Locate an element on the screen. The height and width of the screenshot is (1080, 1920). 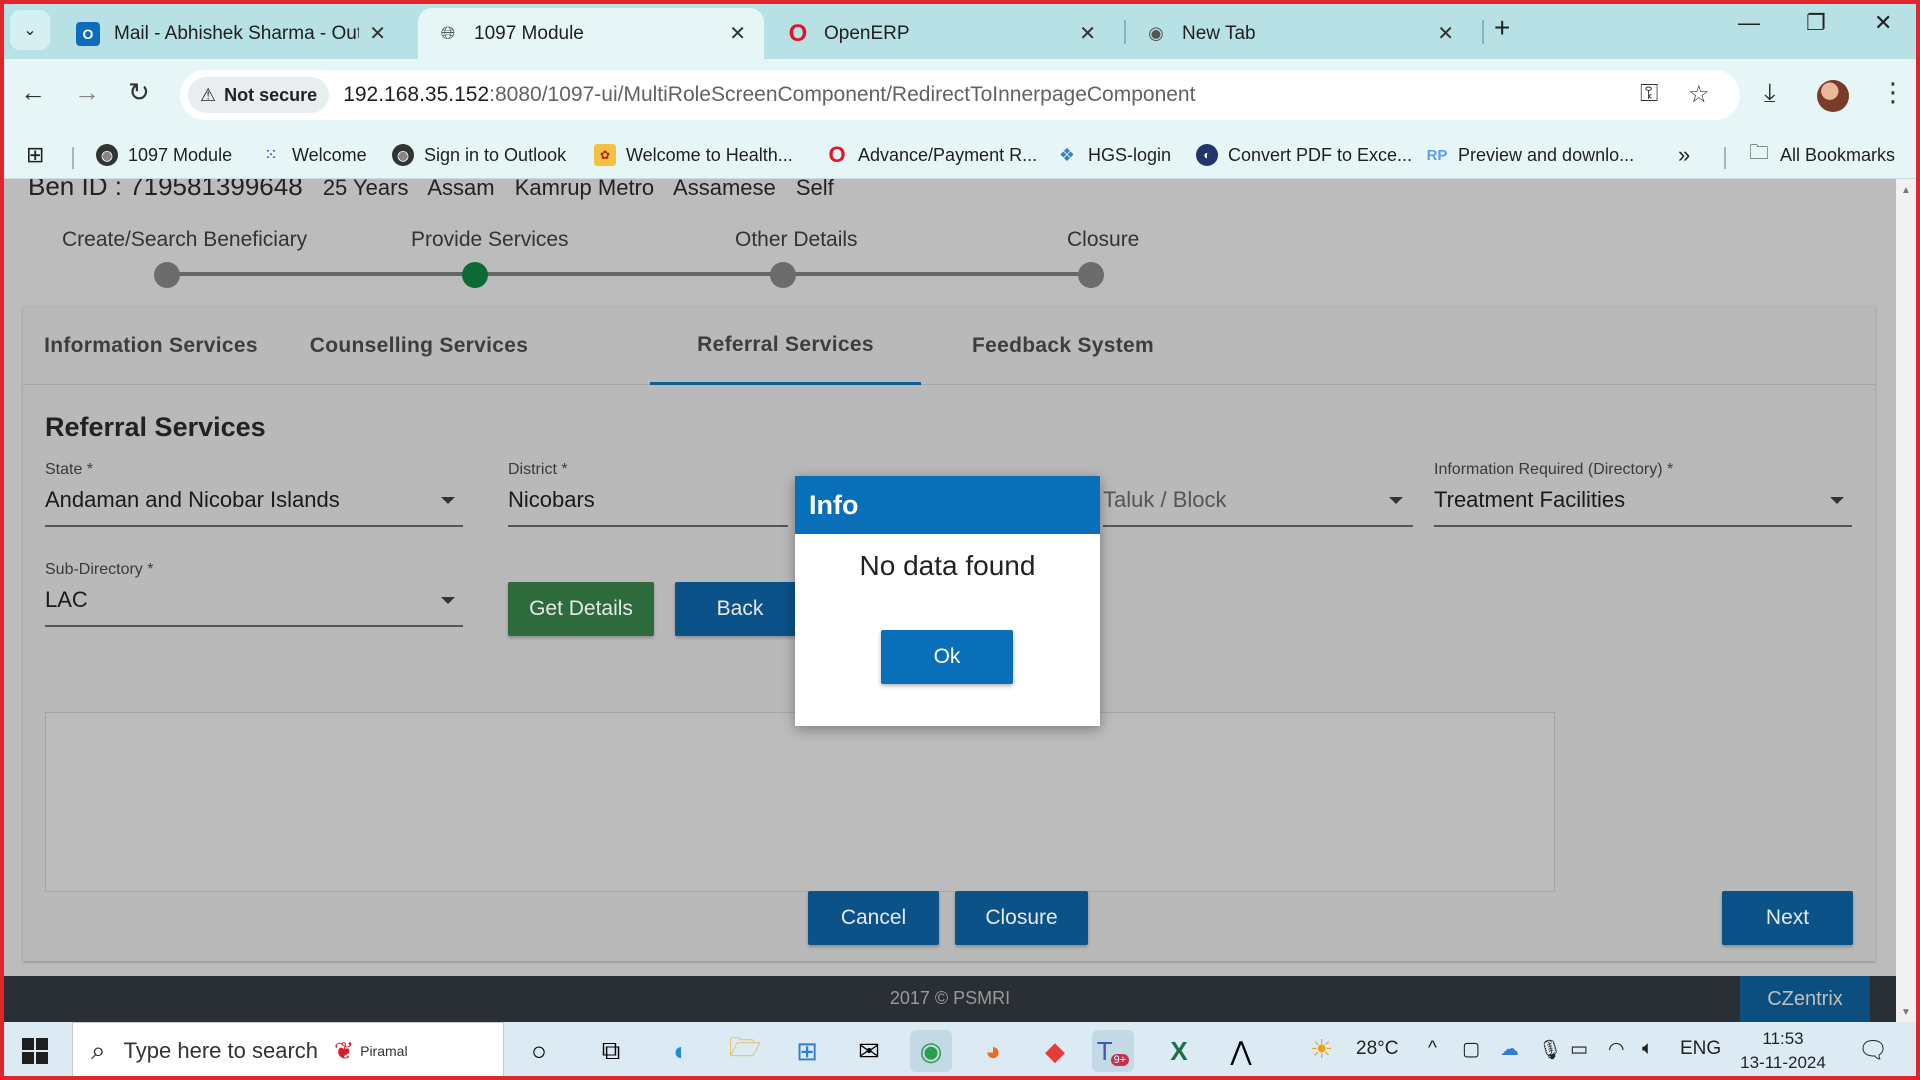
bookmarks-overflow-chevron-icon: » is located at coordinates (1684, 155).